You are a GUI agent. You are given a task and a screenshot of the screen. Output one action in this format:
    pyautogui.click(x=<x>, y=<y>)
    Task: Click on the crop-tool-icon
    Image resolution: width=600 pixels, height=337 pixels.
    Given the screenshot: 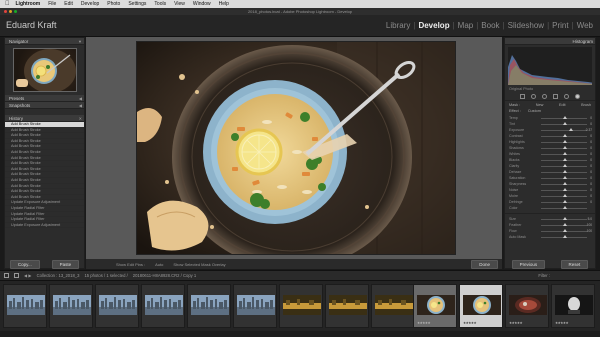 What is the action you would take?
    pyautogui.click(x=522, y=96)
    